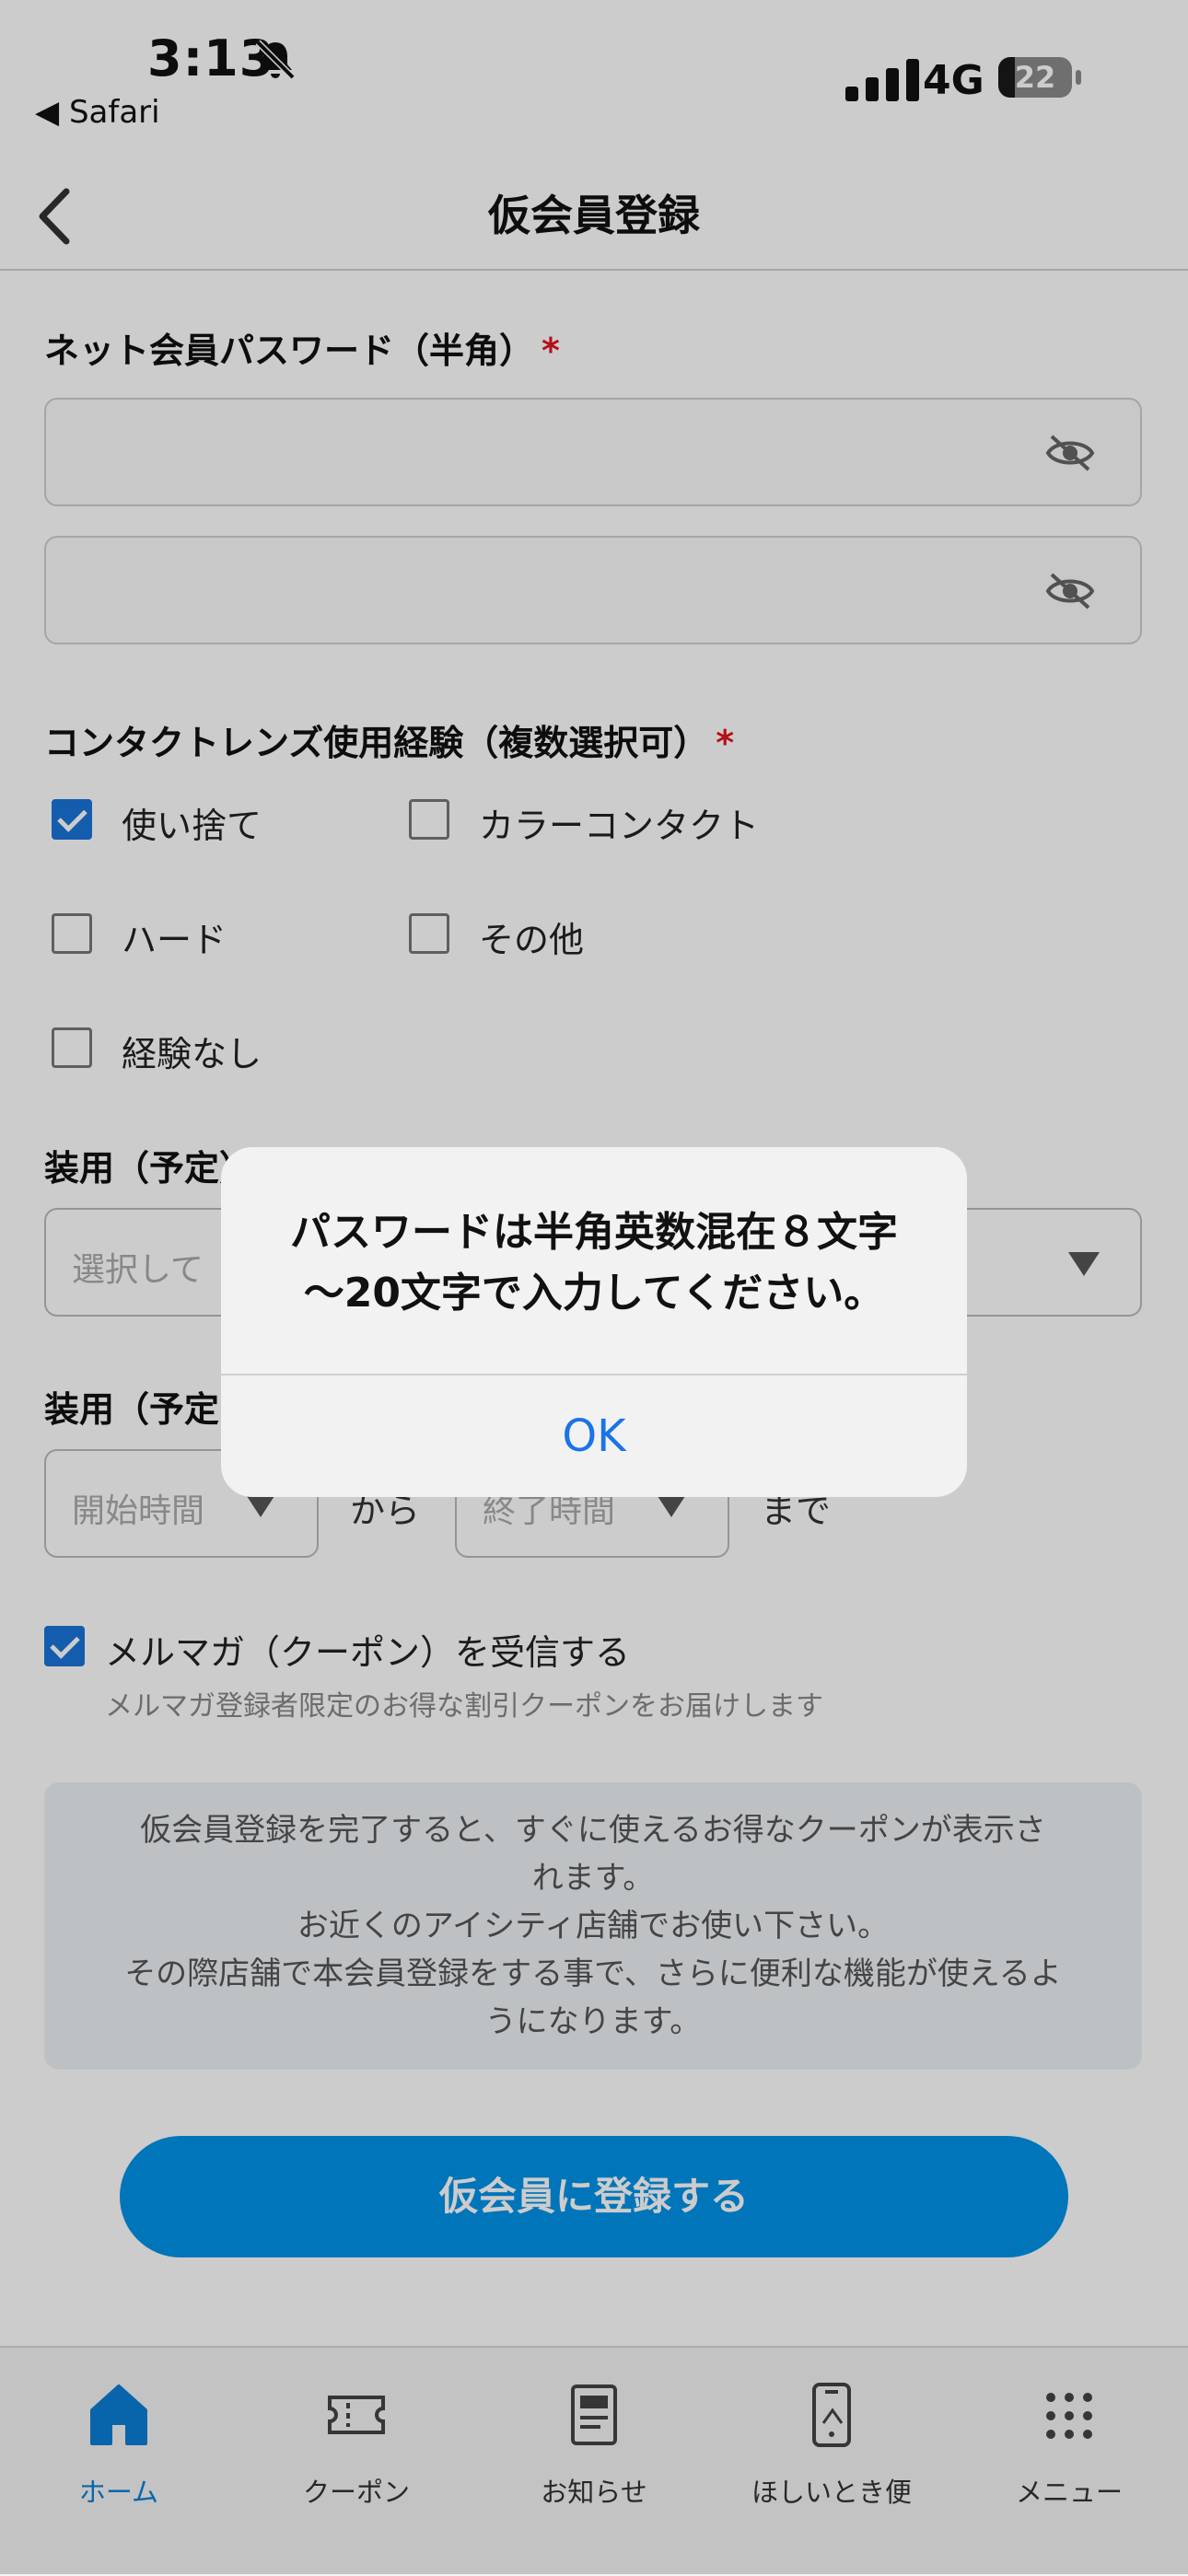 The width and height of the screenshot is (1188, 2576). I want to click on alert-message-line: パスワードは半角英数混在８文字, so click(594, 1232).